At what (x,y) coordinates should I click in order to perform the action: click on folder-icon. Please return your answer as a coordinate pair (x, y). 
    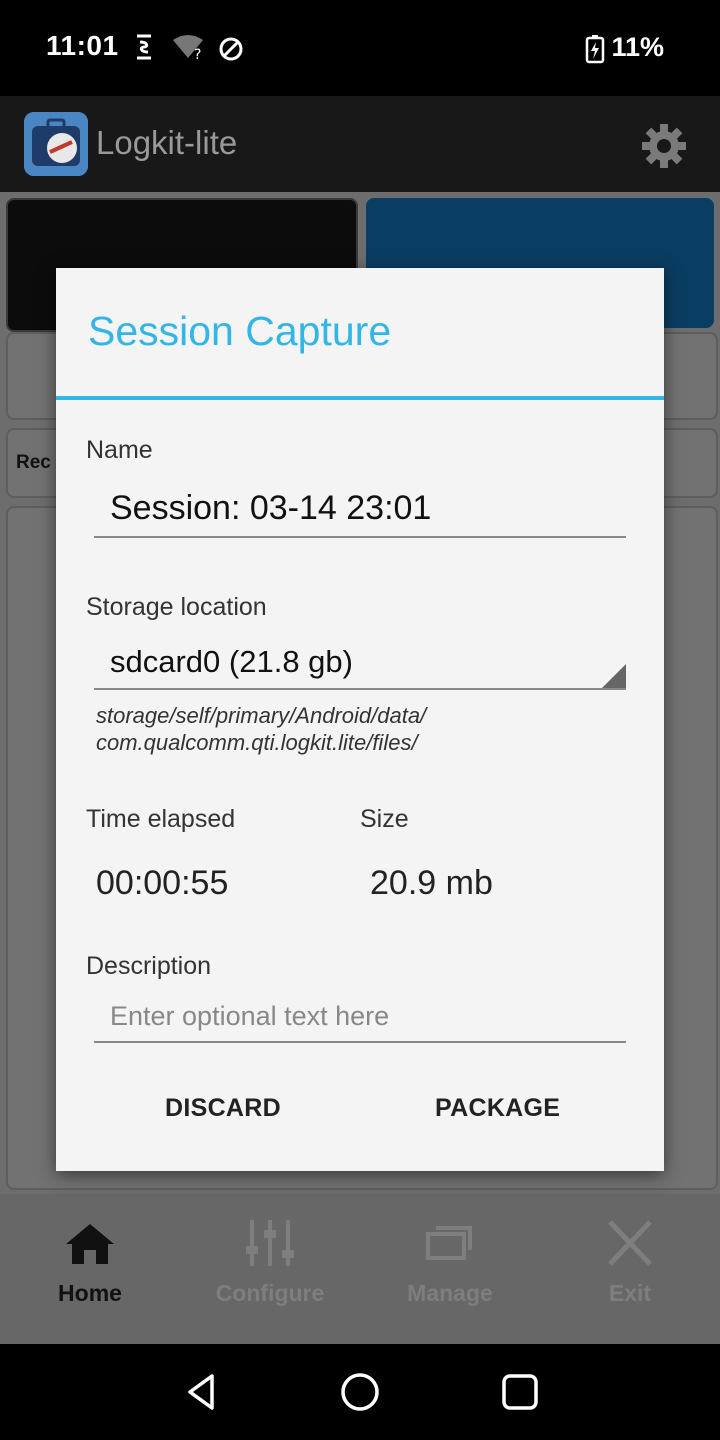
    Looking at the image, I should click on (449, 1243).